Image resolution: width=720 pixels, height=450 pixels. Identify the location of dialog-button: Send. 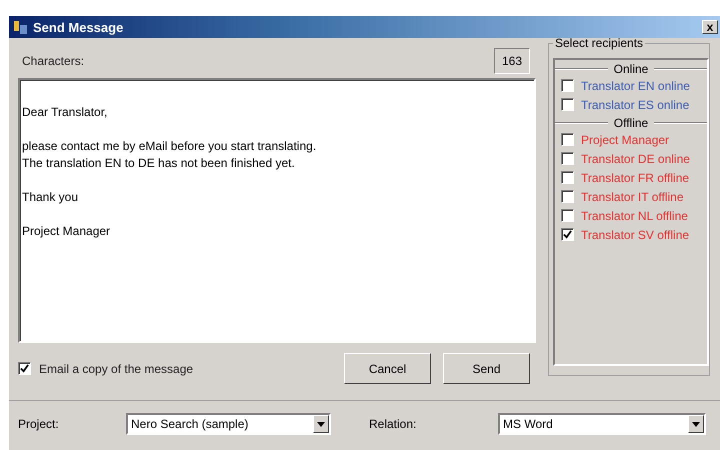
(486, 368).